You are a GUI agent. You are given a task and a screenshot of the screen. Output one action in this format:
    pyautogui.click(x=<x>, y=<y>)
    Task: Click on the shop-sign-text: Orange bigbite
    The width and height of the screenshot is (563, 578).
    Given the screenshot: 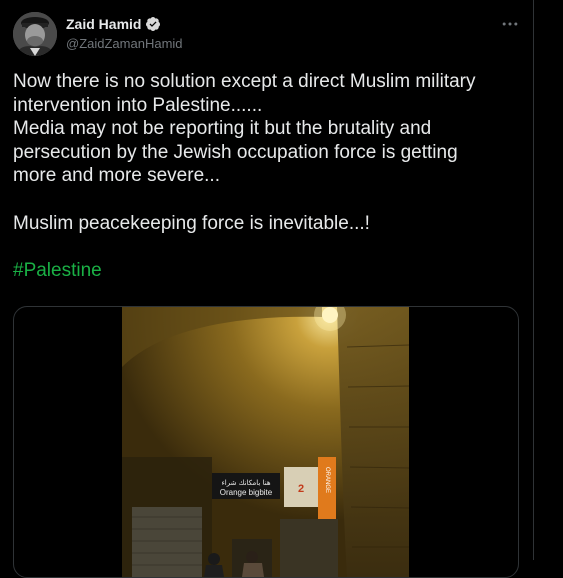 What is the action you would take?
    pyautogui.click(x=246, y=492)
    